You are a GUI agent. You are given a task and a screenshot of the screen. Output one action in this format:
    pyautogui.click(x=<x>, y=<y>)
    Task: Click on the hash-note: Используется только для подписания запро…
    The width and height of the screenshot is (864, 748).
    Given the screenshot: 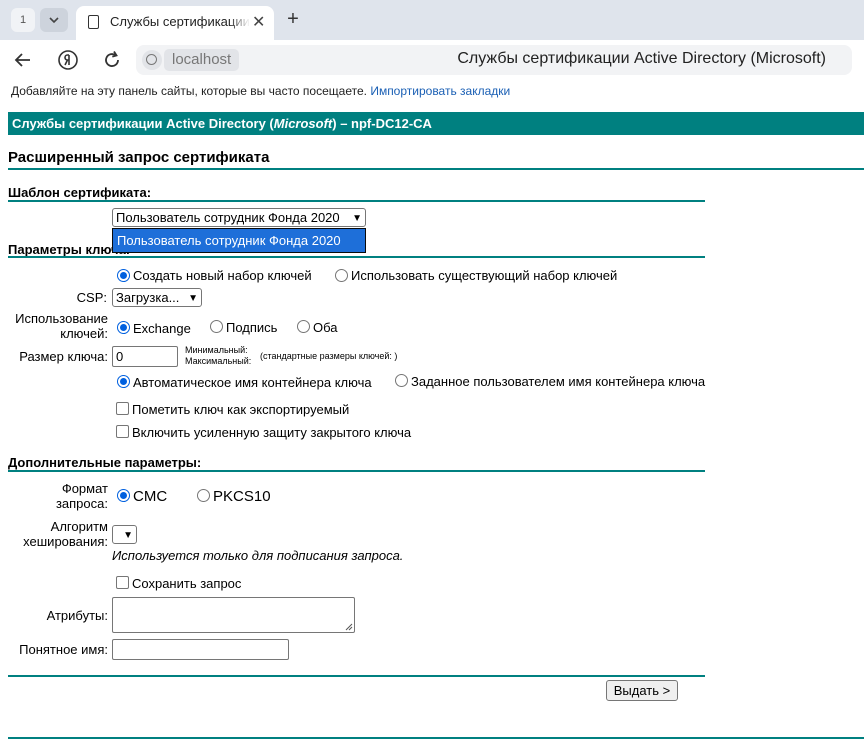 What is the action you would take?
    pyautogui.click(x=258, y=555)
    